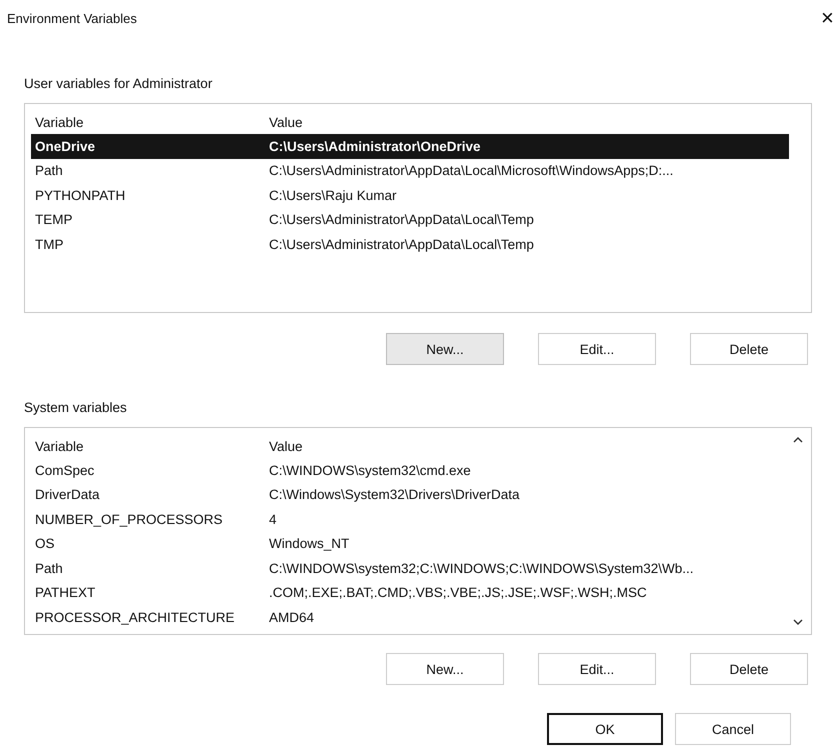 This screenshot has width=833, height=756. I want to click on list-row: PYTHONPATH C:\Users\Raju Kumar, so click(410, 195).